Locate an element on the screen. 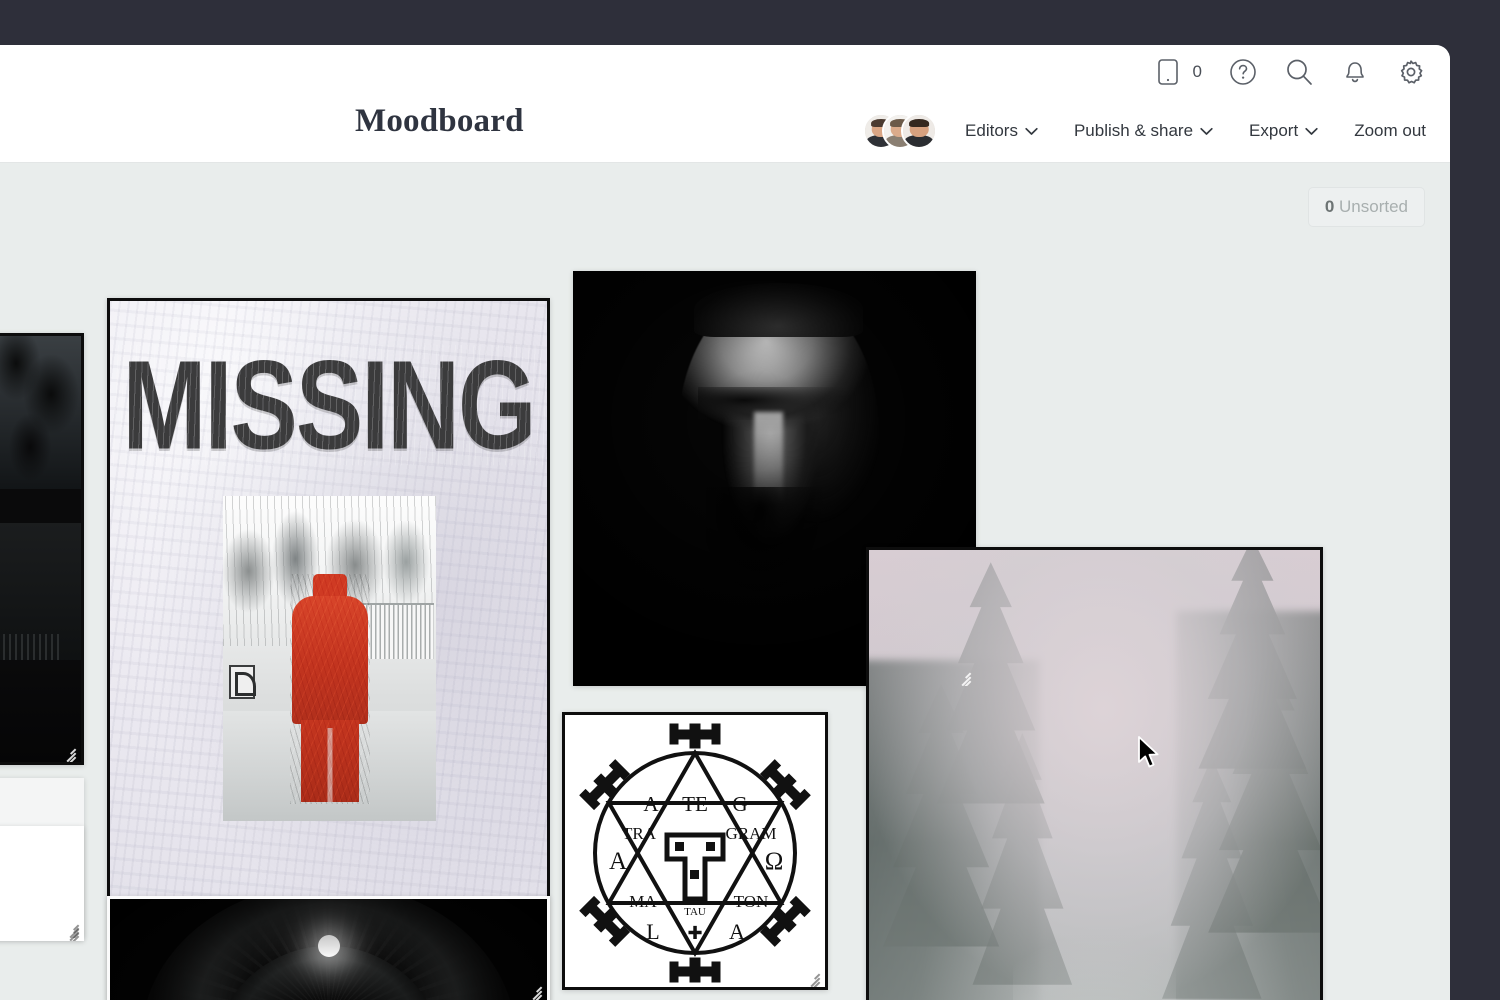 Image resolution: width=1500 pixels, height=1000 pixels. seal-label-upper-right: GRAM is located at coordinates (750, 833).